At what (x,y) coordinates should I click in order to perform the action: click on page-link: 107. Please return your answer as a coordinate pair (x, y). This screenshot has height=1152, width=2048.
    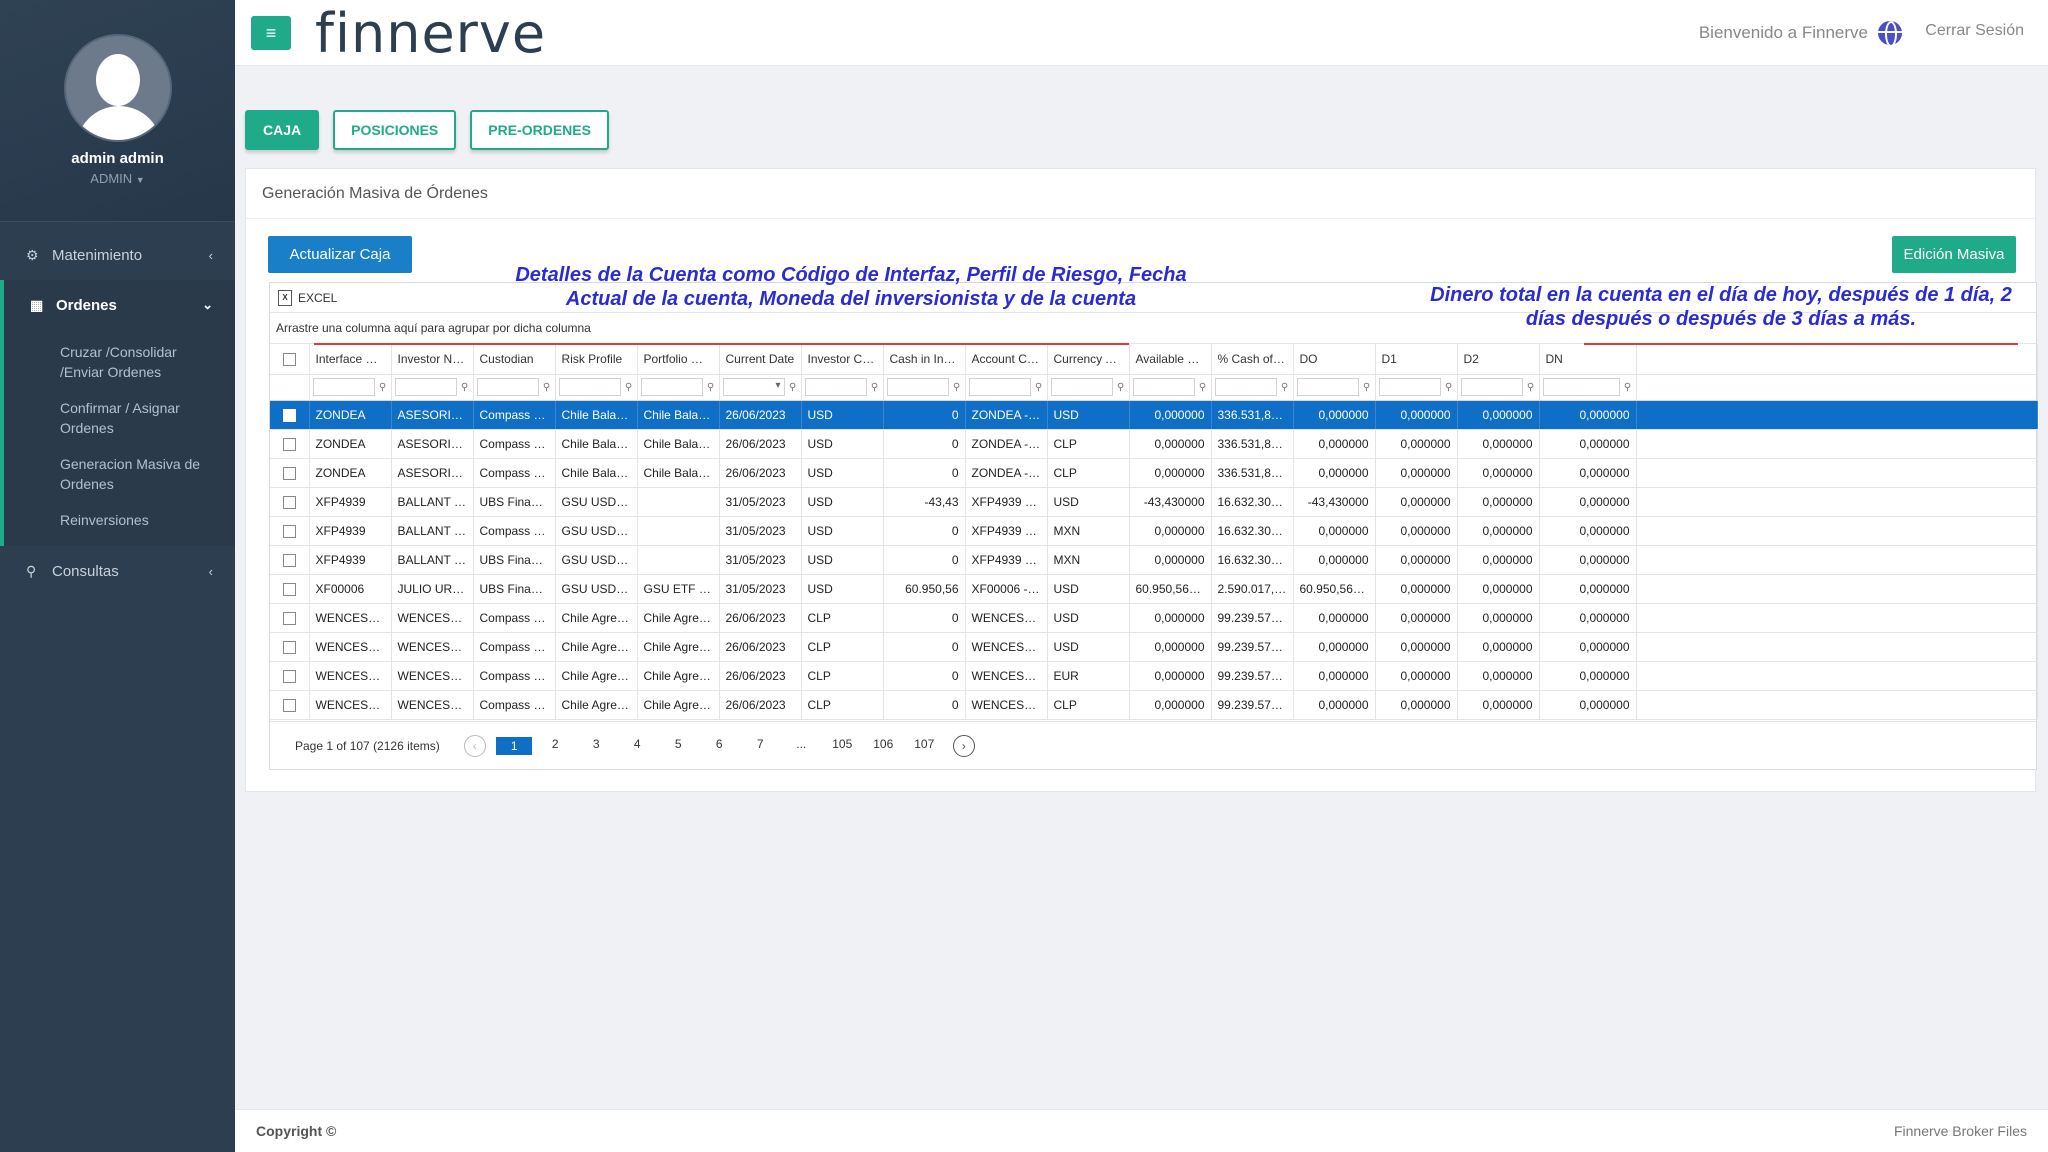
    Looking at the image, I should click on (924, 746).